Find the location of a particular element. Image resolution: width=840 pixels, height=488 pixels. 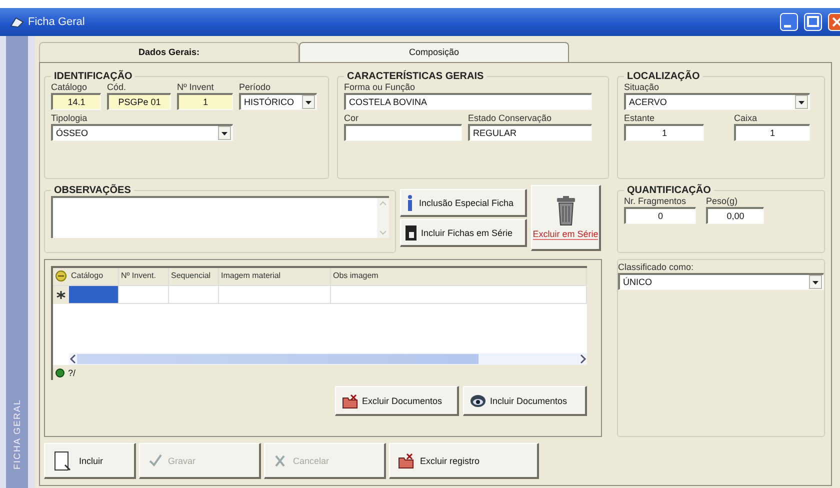

button: Gravar is located at coordinates (200, 461).